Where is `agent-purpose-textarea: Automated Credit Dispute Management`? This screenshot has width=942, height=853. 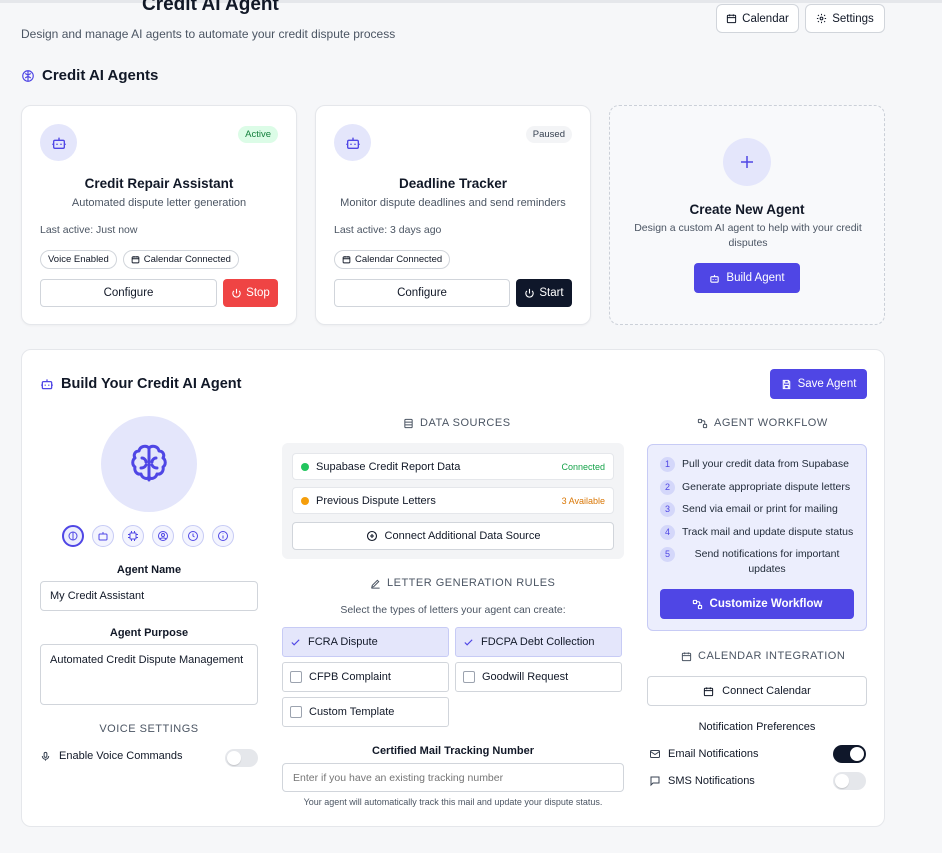 agent-purpose-textarea: Automated Credit Dispute Management is located at coordinates (149, 674).